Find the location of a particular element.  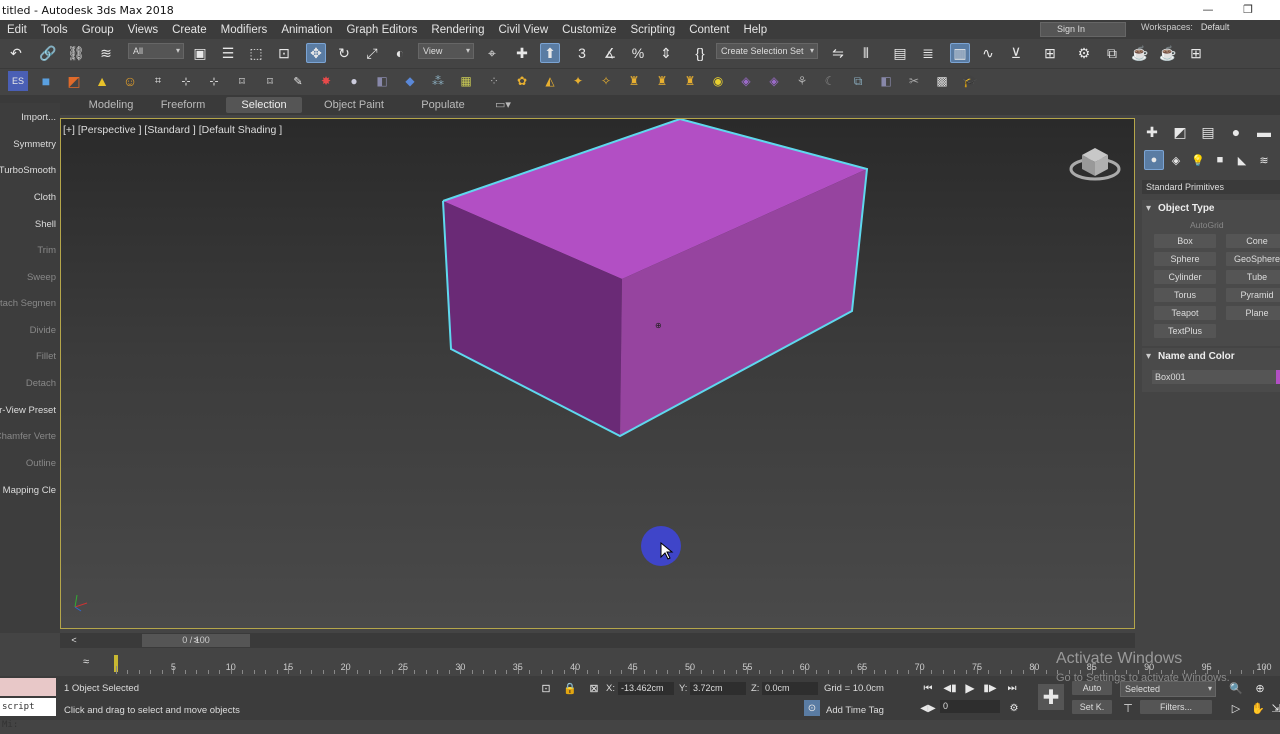

left-item-detach-segment: etach Segmen is located at coordinates (28, 303).